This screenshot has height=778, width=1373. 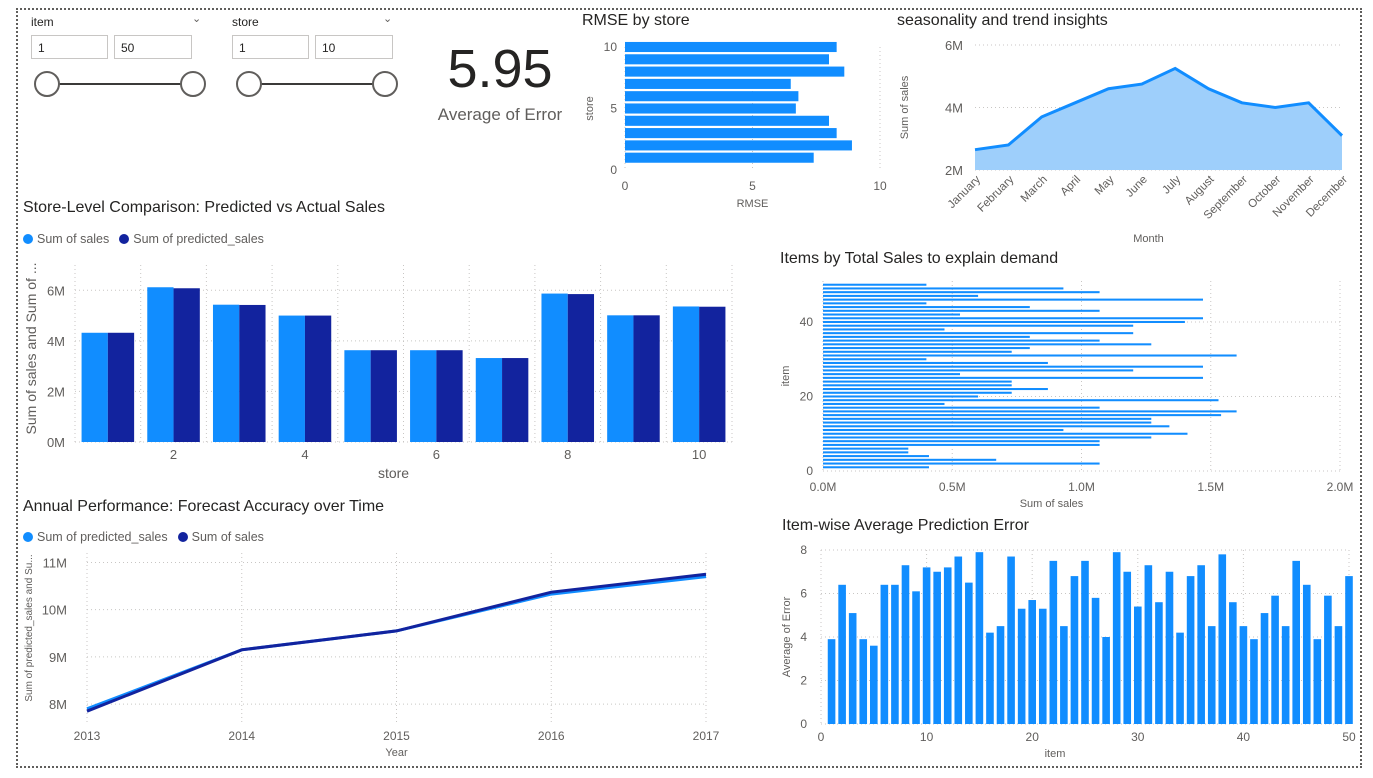 I want to click on x-tick-label: May, so click(x=1105, y=185).